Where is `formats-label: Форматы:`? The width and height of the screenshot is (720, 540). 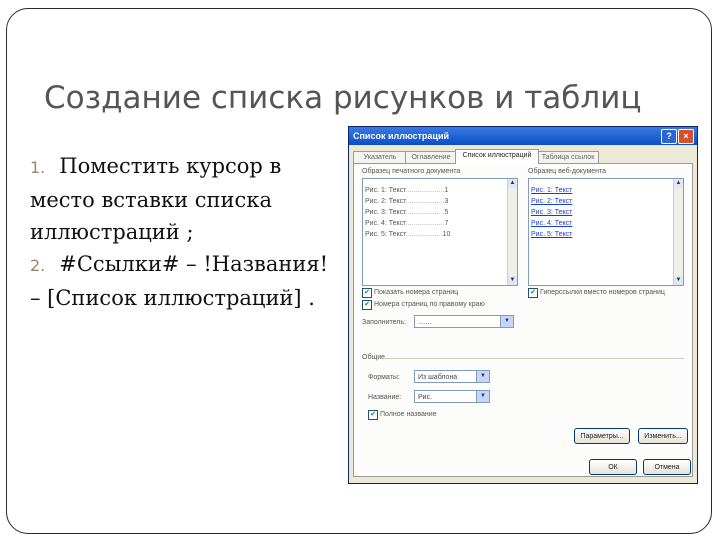
formats-label: Форматы: is located at coordinates (384, 377).